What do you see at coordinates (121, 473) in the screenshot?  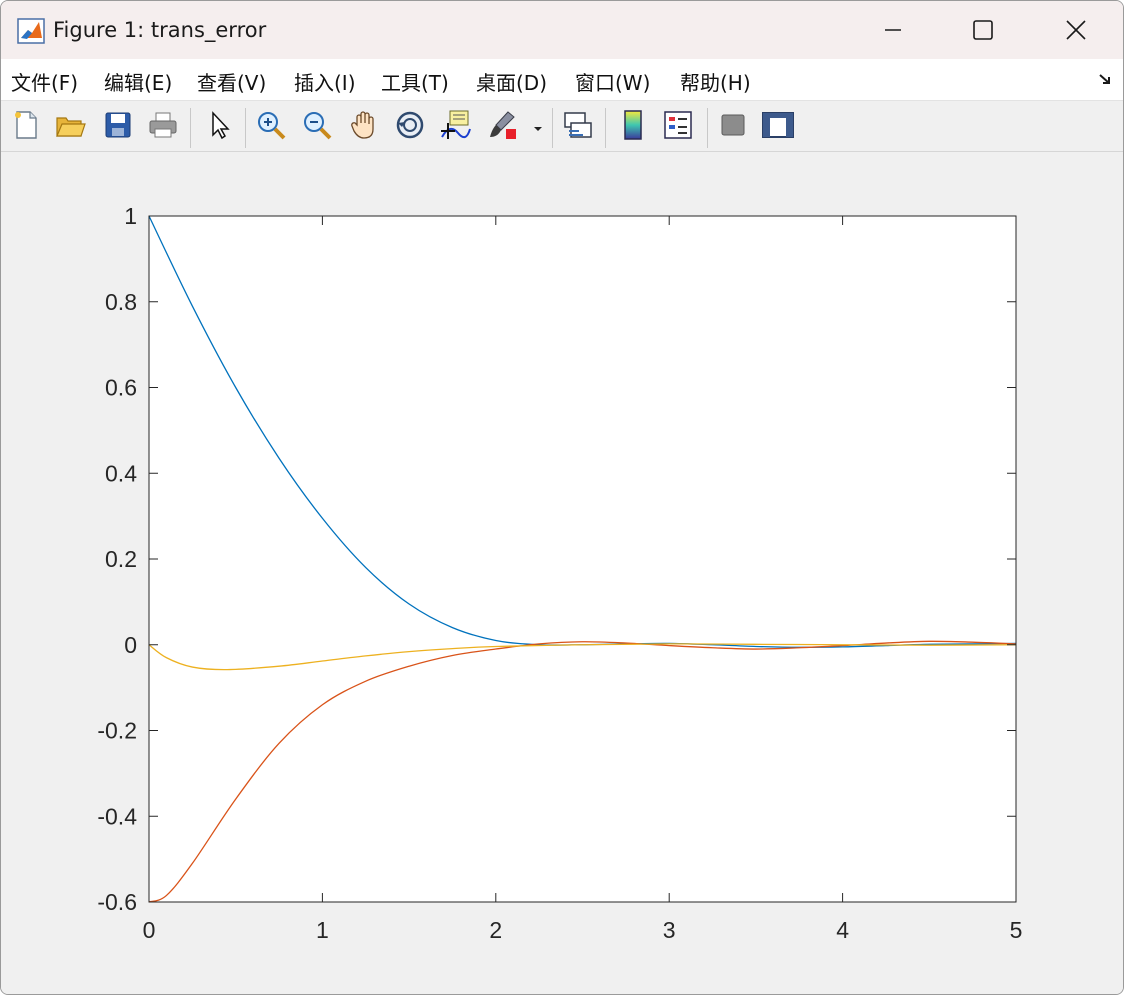 I see `y-tick-label: 0.4` at bounding box center [121, 473].